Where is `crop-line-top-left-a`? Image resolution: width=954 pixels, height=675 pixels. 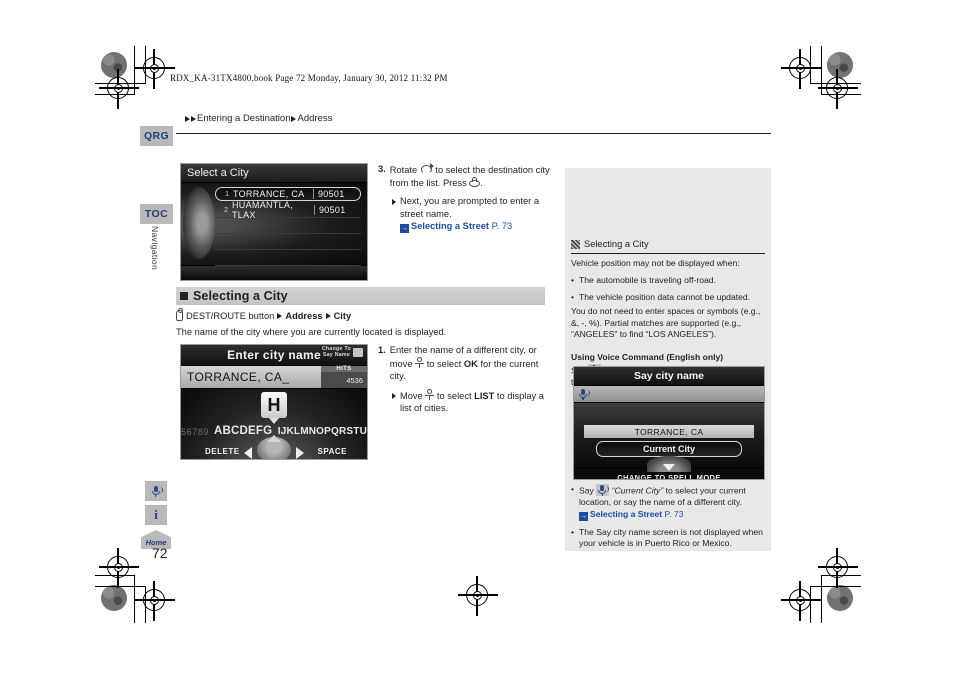
crop-line-top-left-a is located at coordinates (115, 94).